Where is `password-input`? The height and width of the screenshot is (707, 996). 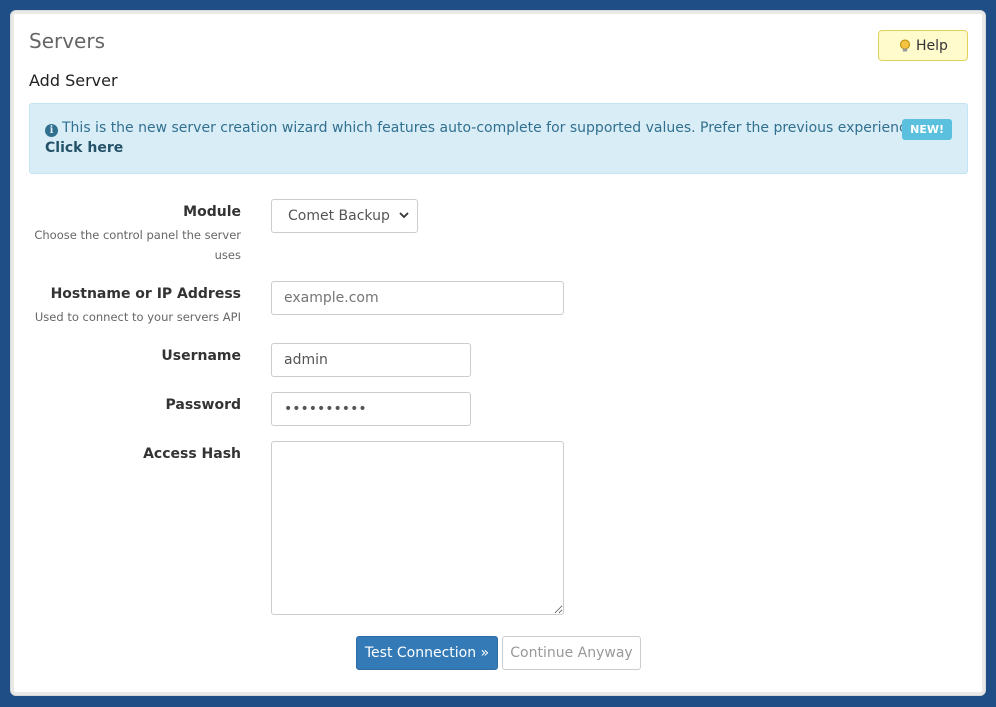
password-input is located at coordinates (371, 409).